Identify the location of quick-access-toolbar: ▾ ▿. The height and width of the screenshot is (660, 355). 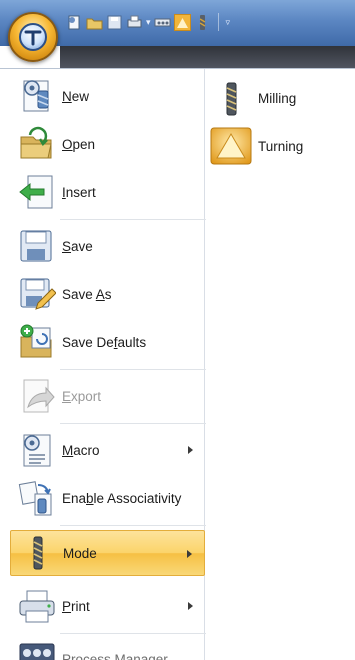
(148, 22).